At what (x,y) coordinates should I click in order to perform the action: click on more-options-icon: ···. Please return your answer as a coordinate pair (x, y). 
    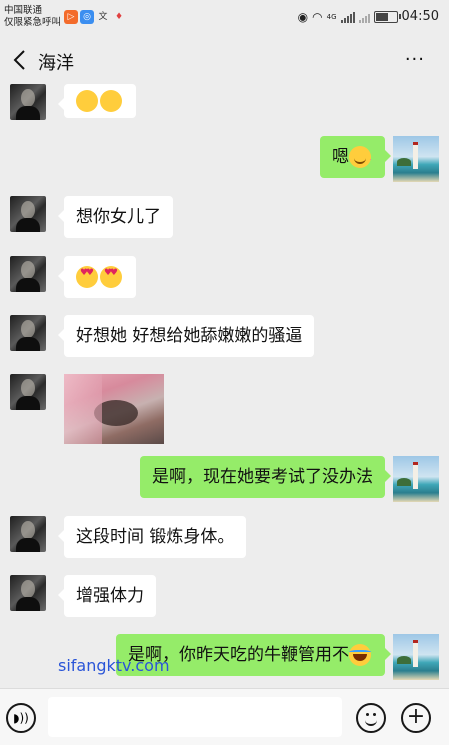
    Looking at the image, I should click on (415, 59).